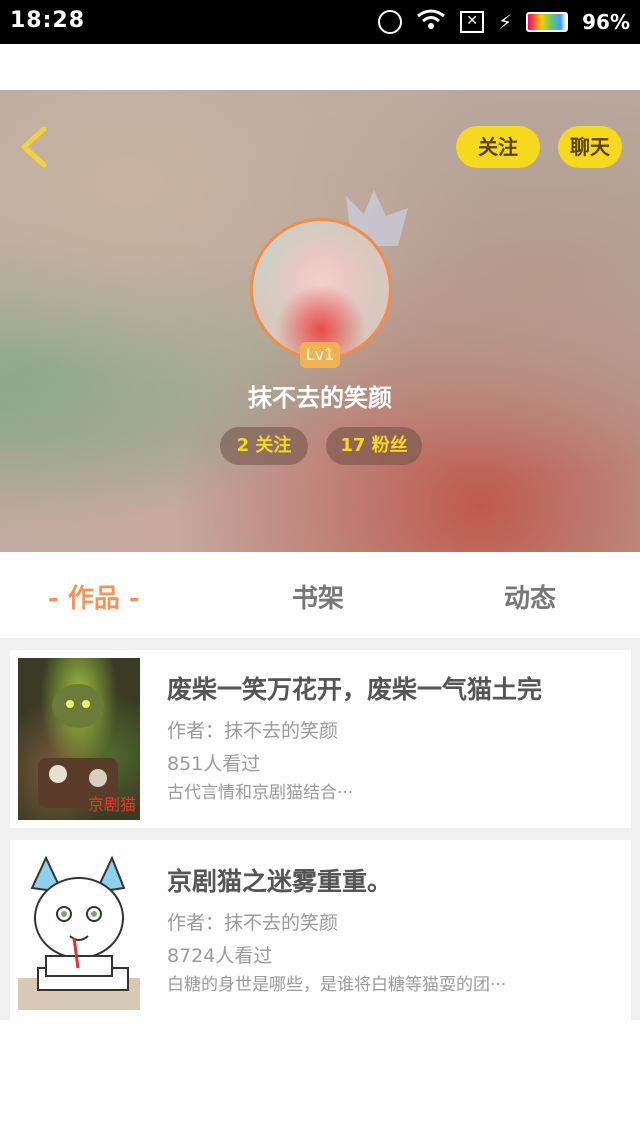 Image resolution: width=640 pixels, height=1138 pixels. I want to click on battery-icon, so click(547, 22).